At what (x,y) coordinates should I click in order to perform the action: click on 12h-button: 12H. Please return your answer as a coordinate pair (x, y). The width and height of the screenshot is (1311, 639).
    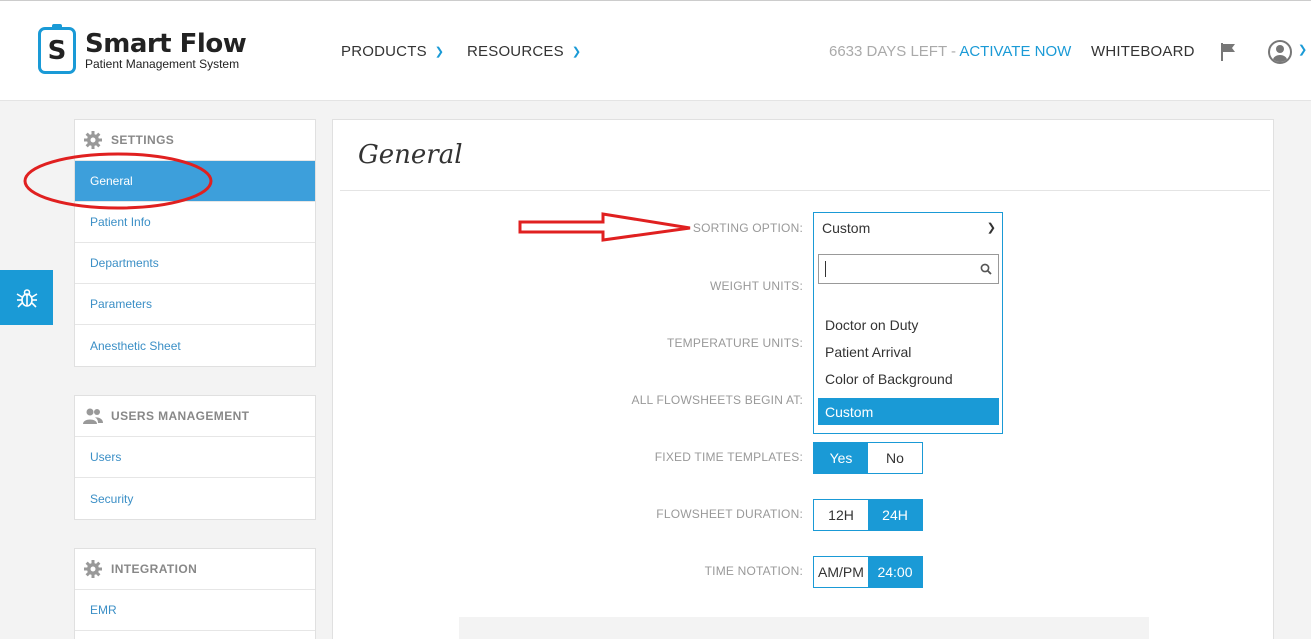
    Looking at the image, I should click on (841, 515).